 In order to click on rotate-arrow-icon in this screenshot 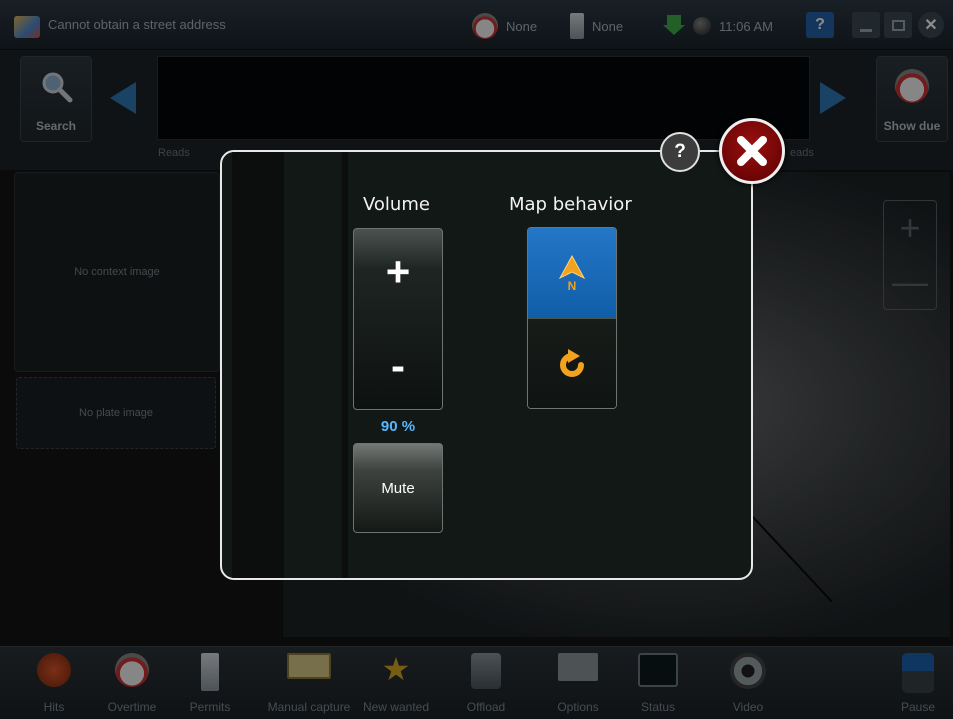, I will do `click(572, 362)`.